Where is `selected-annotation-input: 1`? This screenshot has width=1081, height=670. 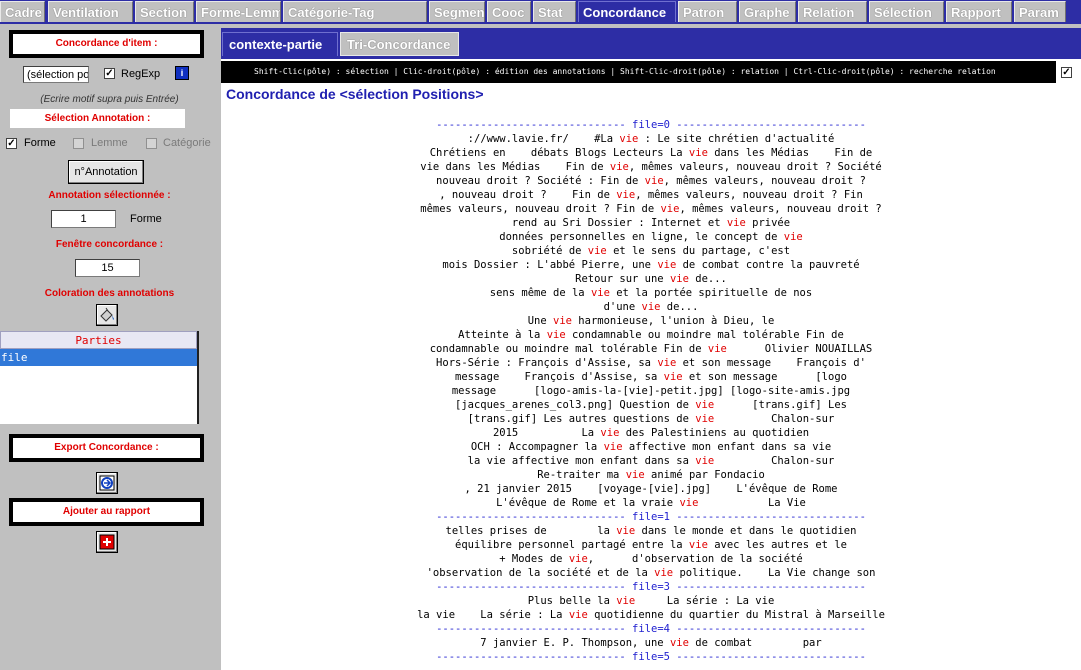 selected-annotation-input: 1 is located at coordinates (83, 219).